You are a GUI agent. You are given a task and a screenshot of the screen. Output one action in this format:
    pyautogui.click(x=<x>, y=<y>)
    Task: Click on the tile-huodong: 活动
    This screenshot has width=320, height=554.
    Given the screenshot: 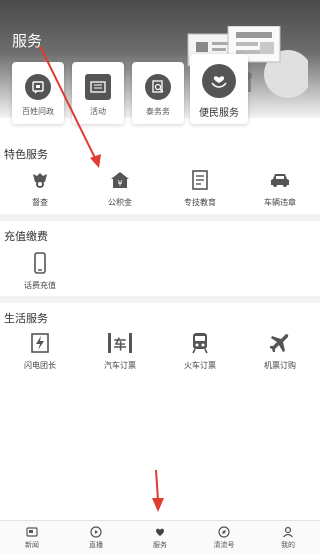 What is the action you would take?
    pyautogui.click(x=98, y=93)
    